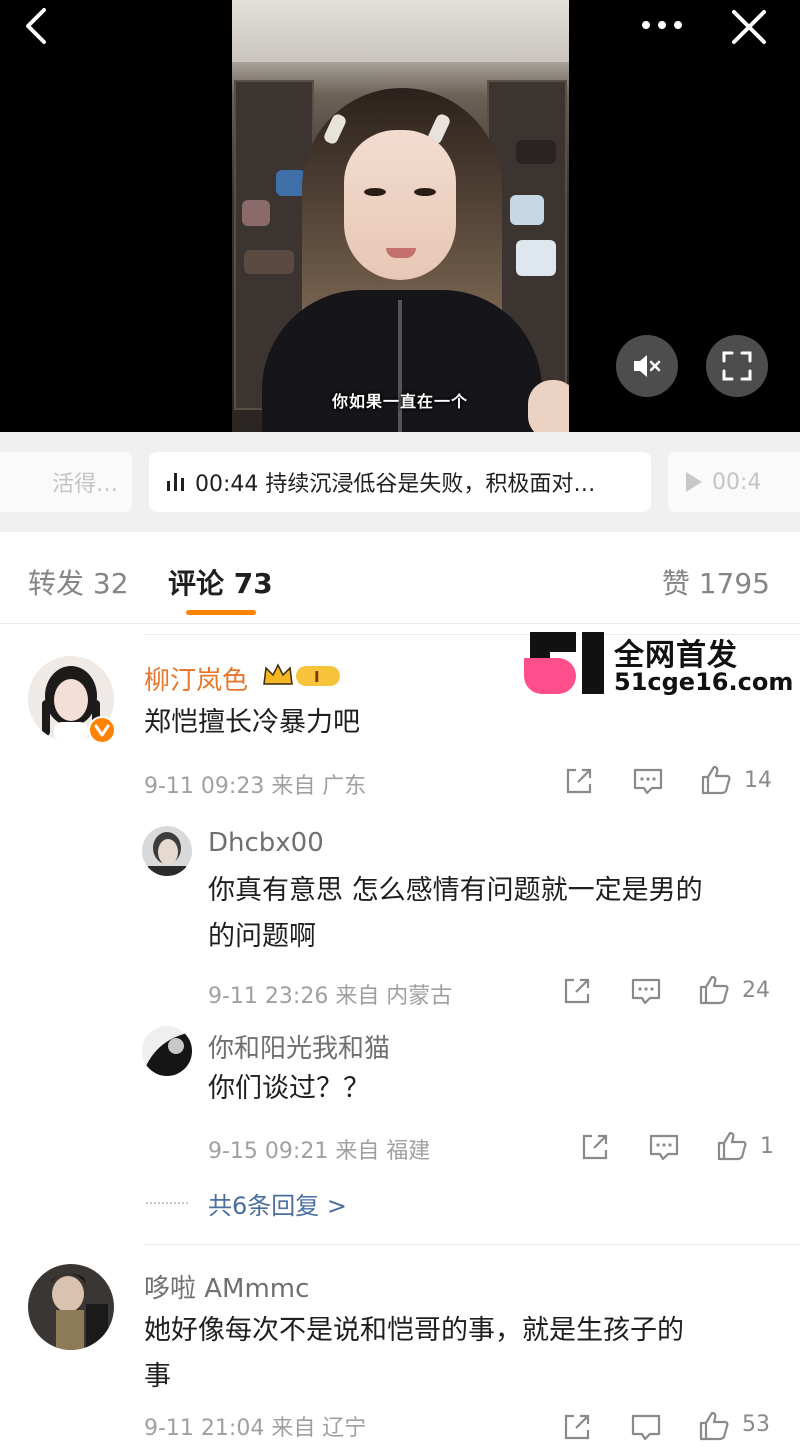  I want to click on chapter-bar: 活得… 00:44 持续沉浸低谷是失败，积极面对… 00:4, so click(400, 482).